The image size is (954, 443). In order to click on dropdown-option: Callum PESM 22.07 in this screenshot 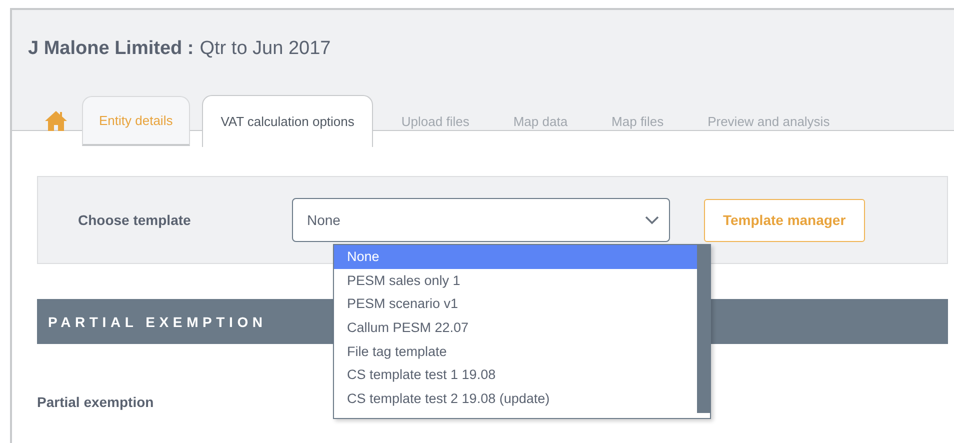, I will do `click(515, 328)`.